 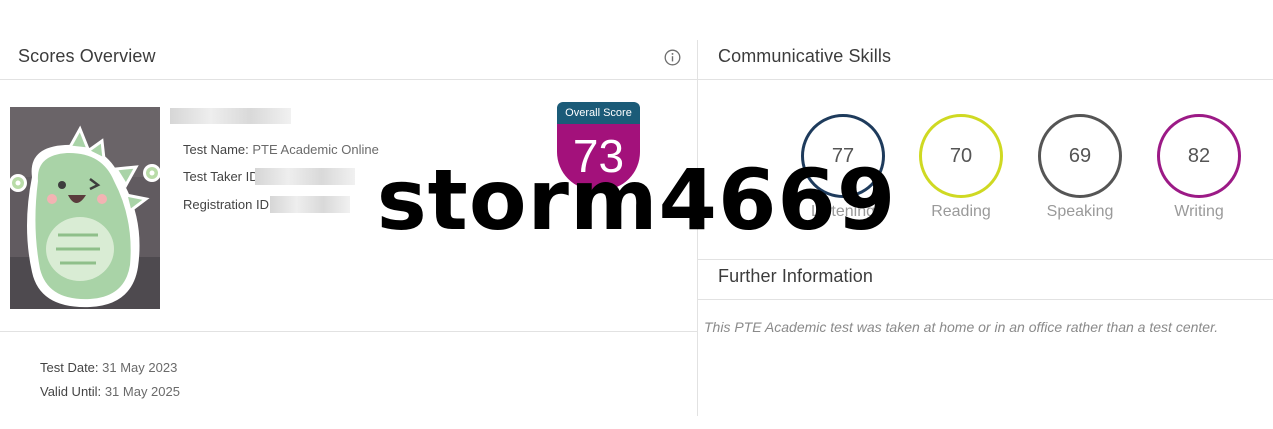 I want to click on overall-score-label: Overall Score, so click(x=598, y=113).